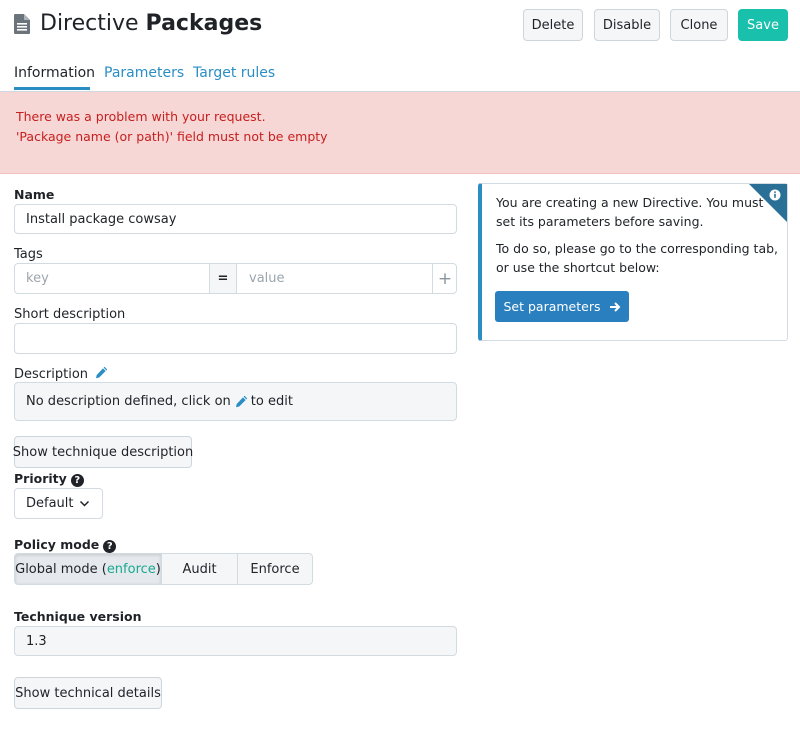 The image size is (800, 732). I want to click on short-description-label: Short description, so click(70, 314).